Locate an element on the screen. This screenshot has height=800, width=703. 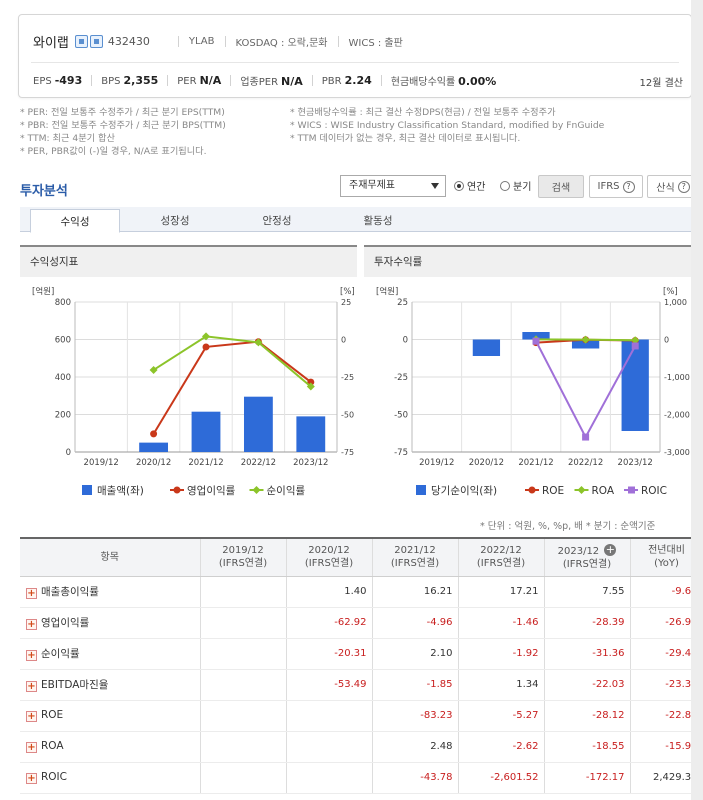
select-value: 주재무제표 is located at coordinates (372, 185).